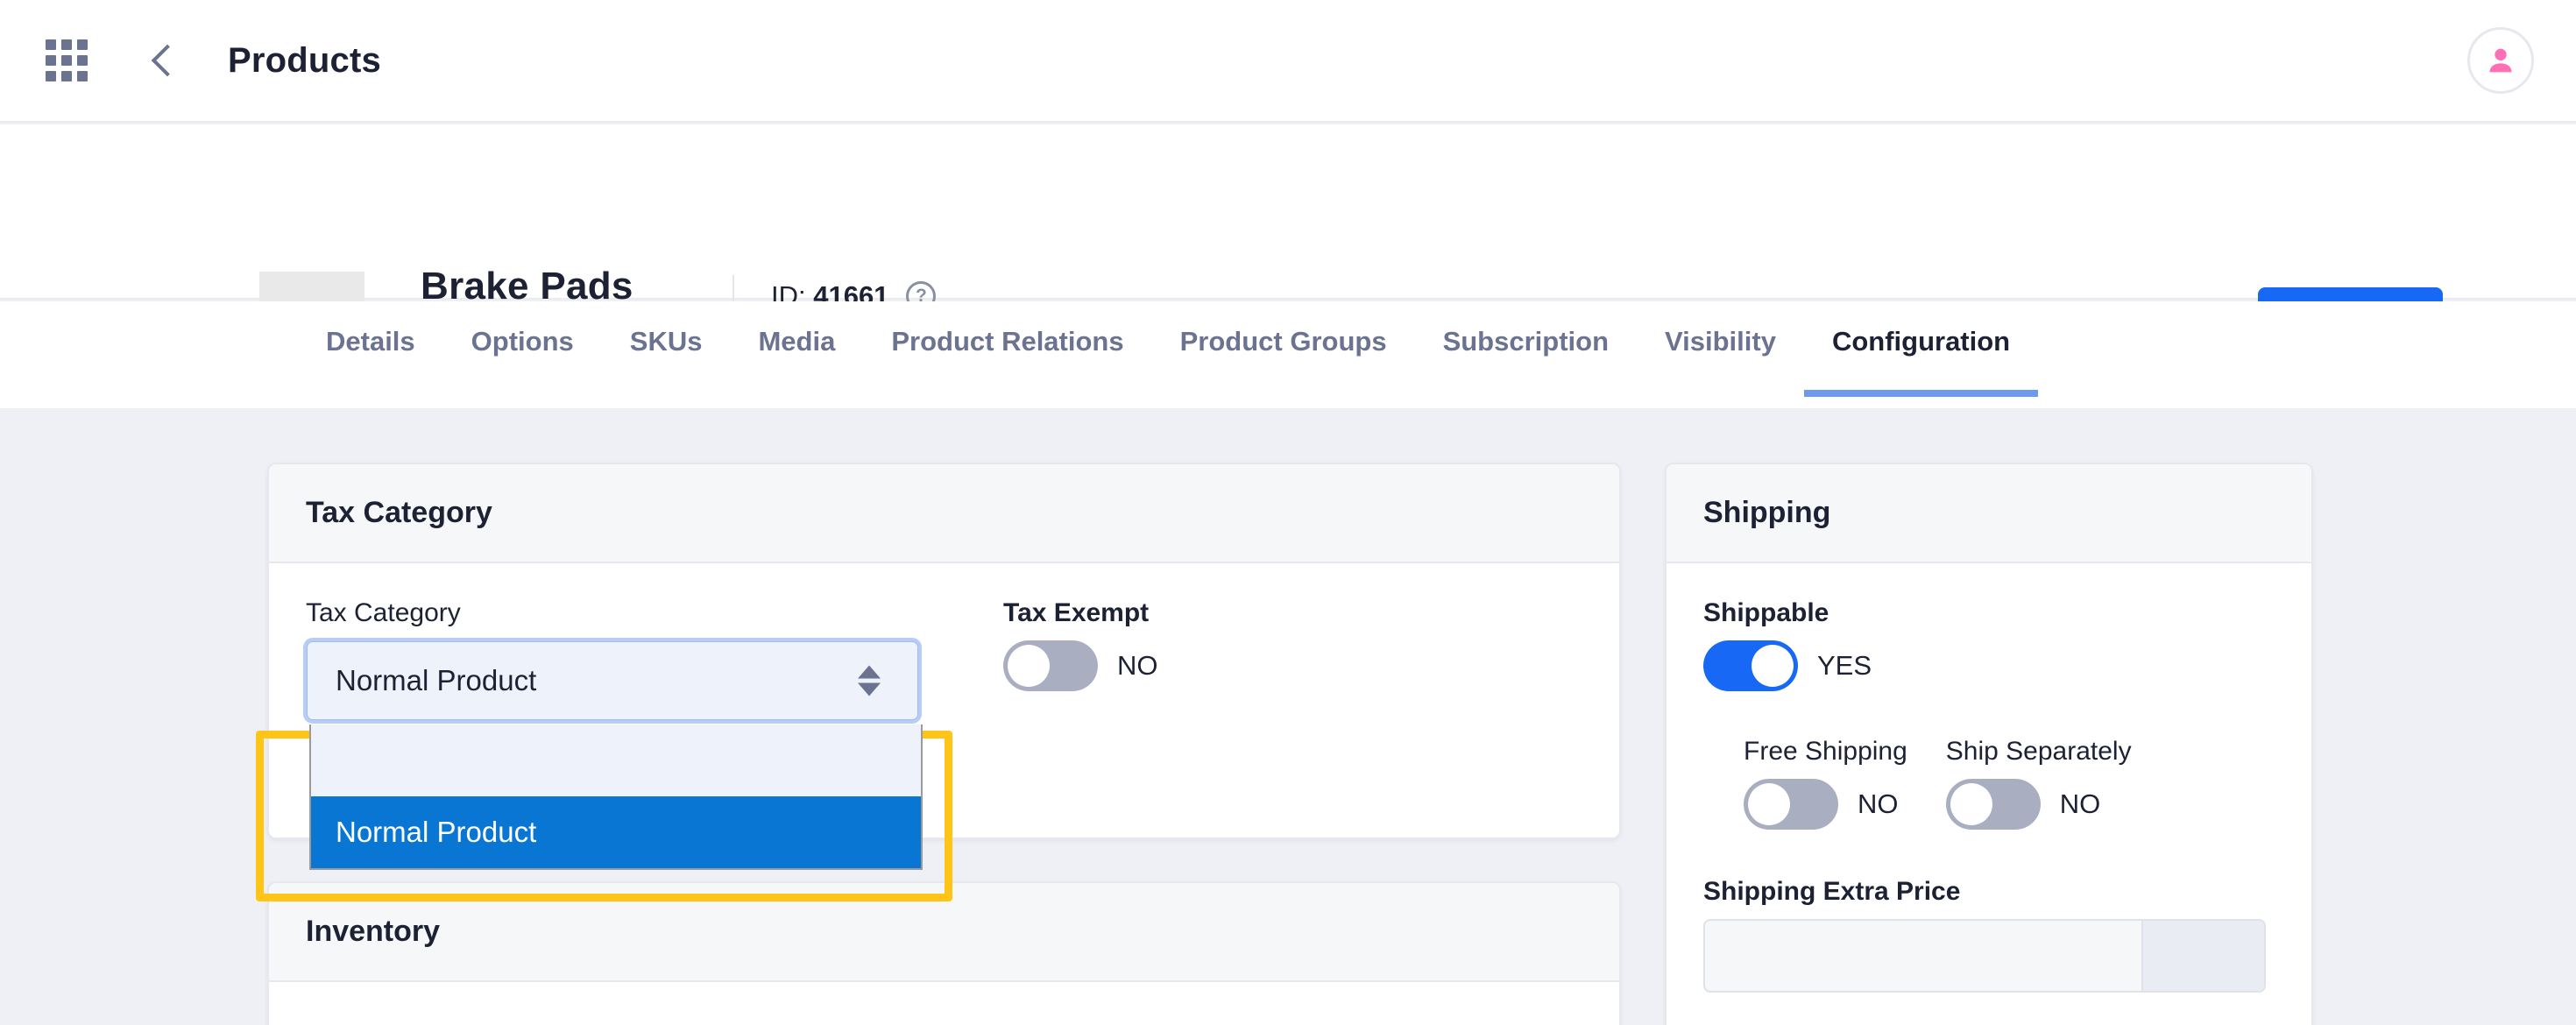 This screenshot has height=1025, width=2576. I want to click on ship-separately-toggle-wrap: NO, so click(2038, 804).